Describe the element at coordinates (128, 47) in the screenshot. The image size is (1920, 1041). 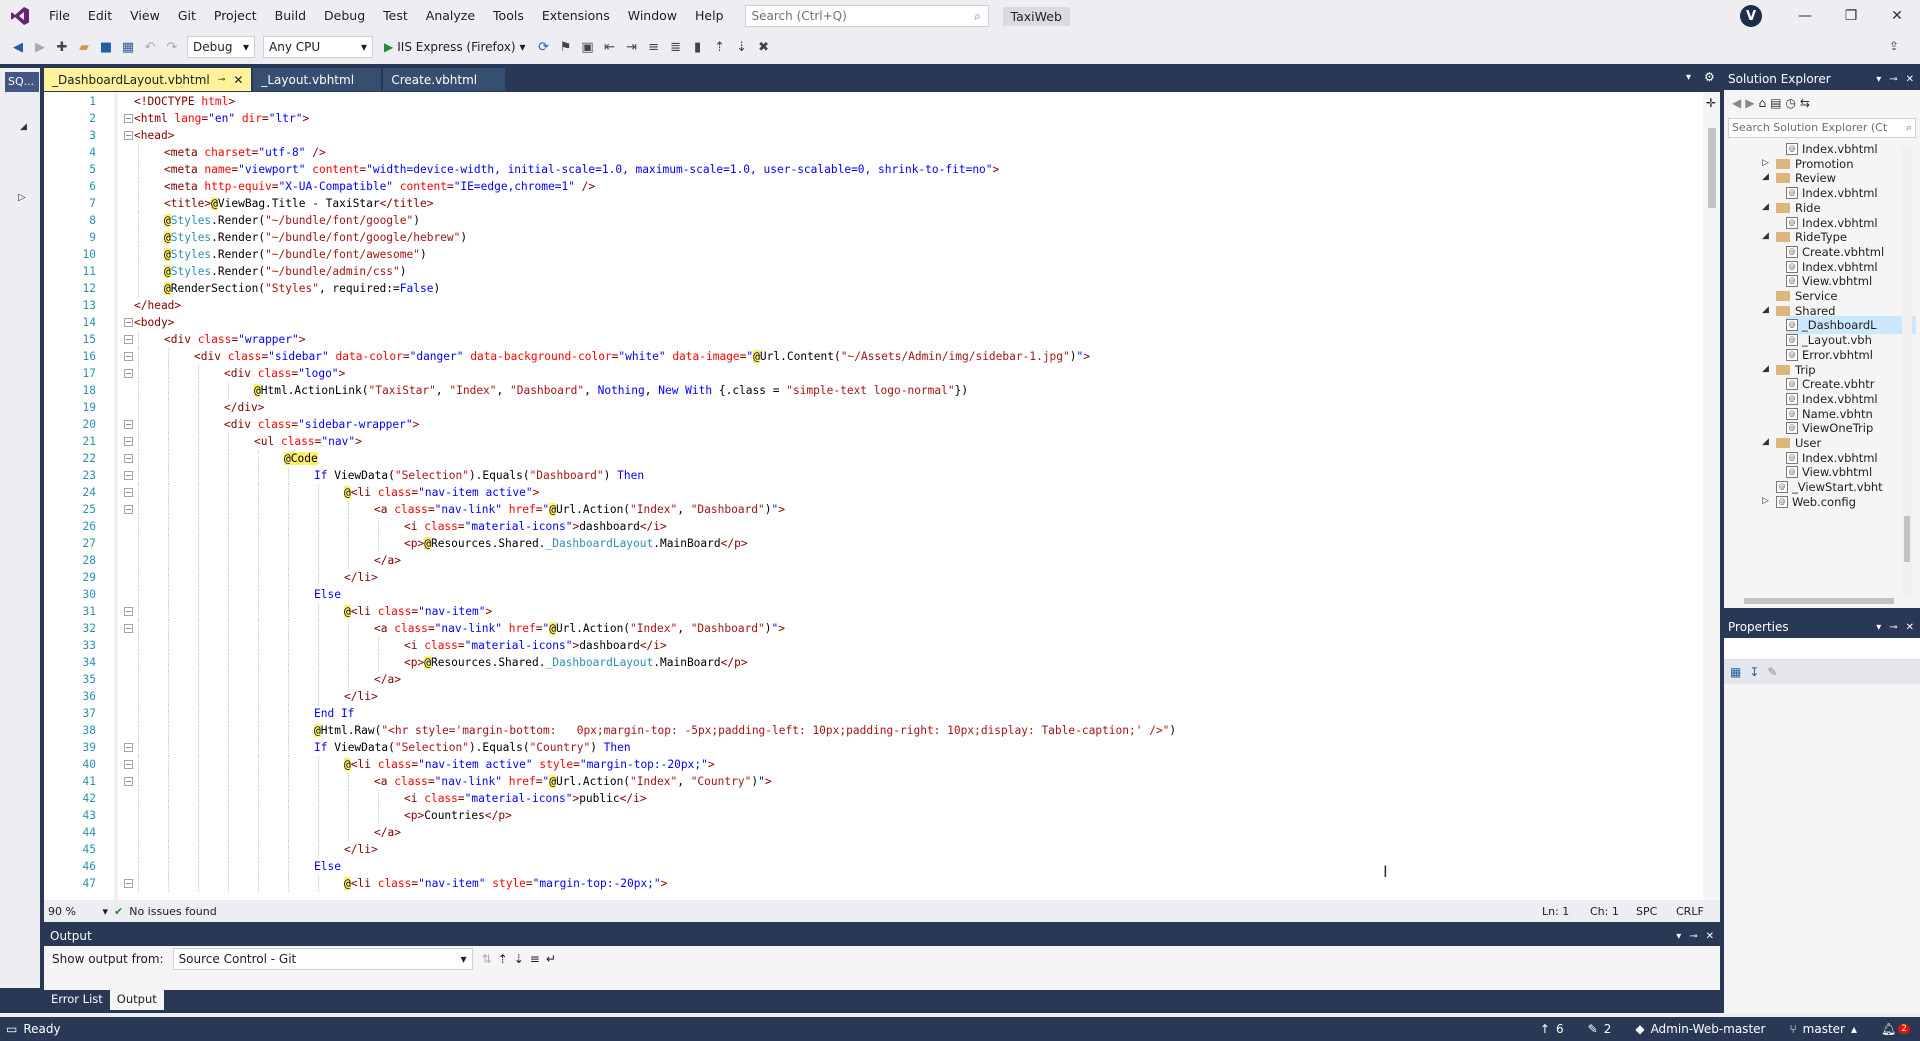
I see `save-all-icon: ▦` at that location.